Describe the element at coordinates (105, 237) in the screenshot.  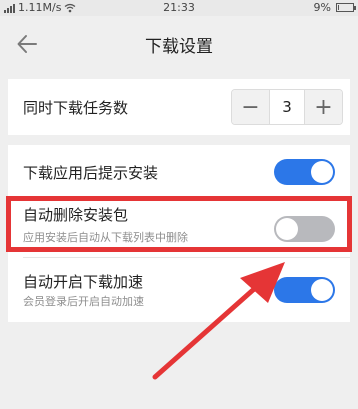
I see `auto-delete-subtitle: 应用安装后自动从下载列表中删除` at that location.